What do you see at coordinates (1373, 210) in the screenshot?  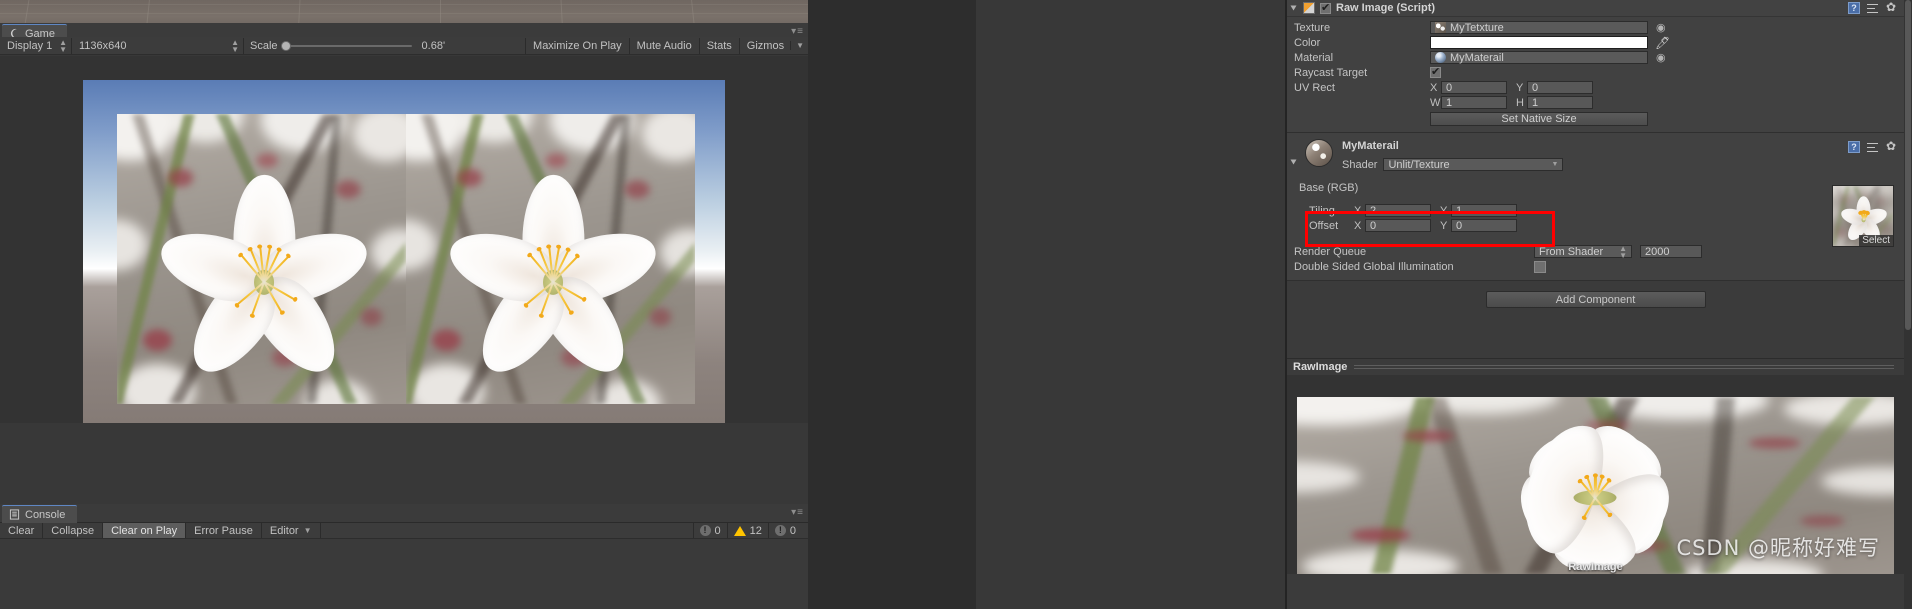 I see `tiling-x-value: 2` at bounding box center [1373, 210].